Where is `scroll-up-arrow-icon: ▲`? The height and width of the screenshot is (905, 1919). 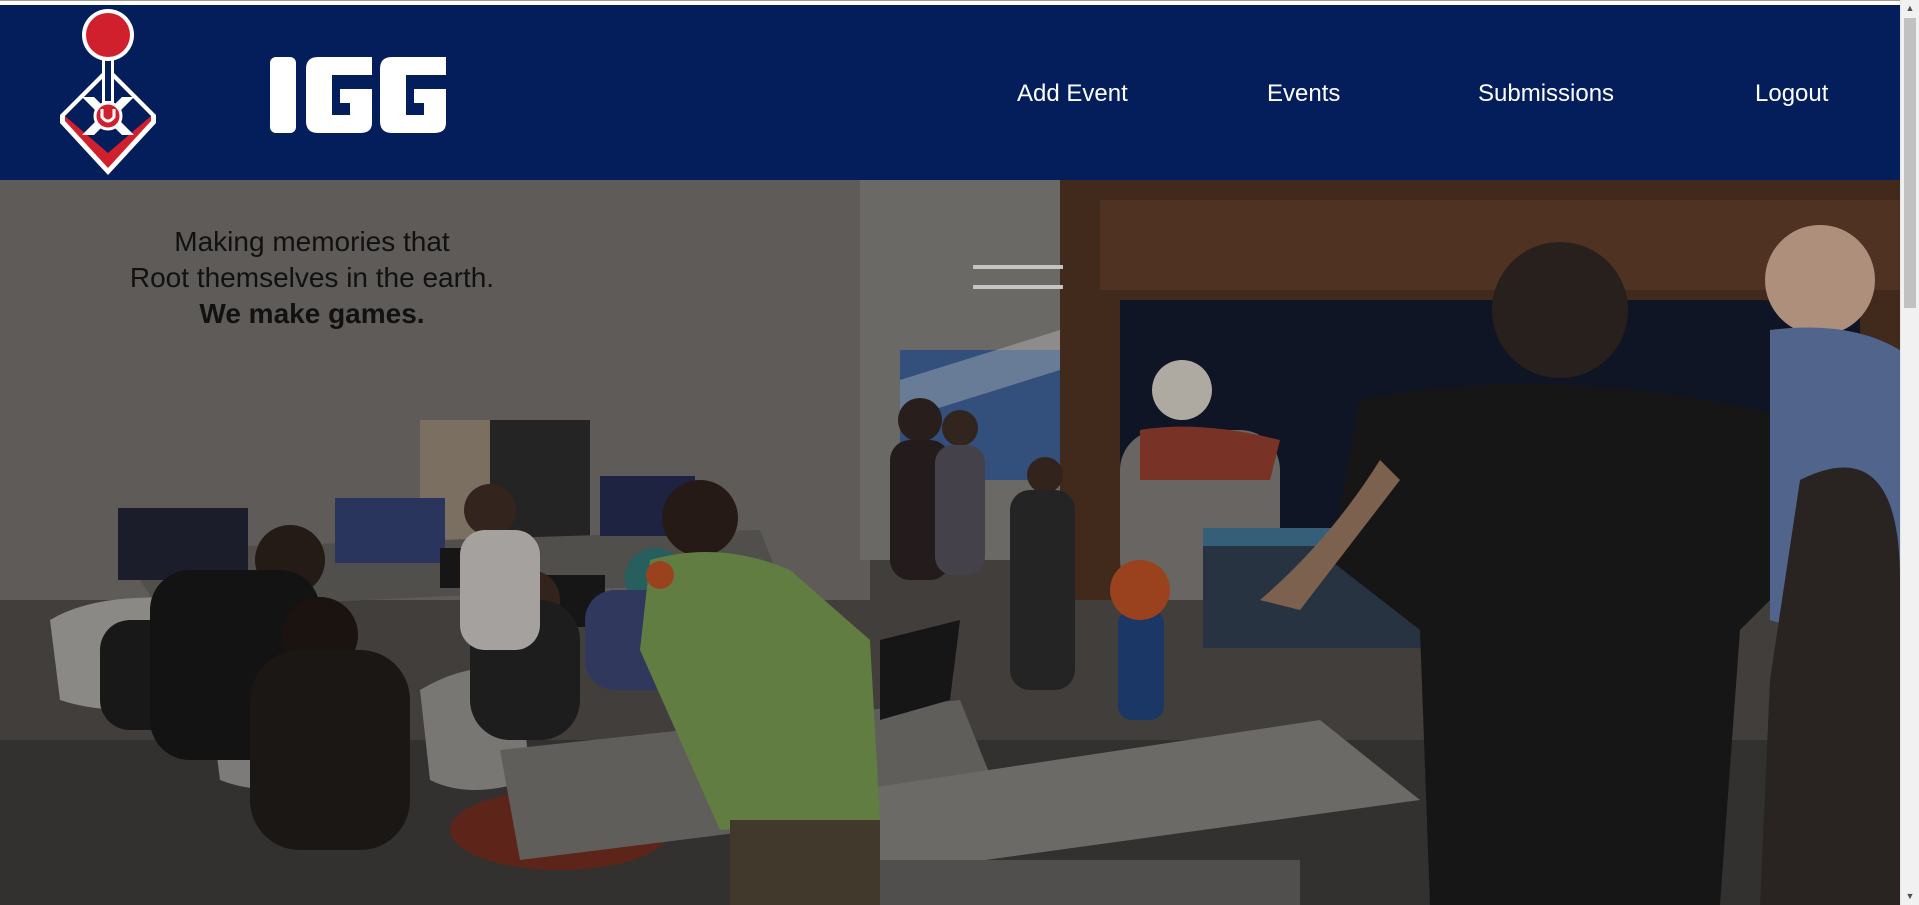
scroll-up-arrow-icon: ▲ is located at coordinates (1910, 8).